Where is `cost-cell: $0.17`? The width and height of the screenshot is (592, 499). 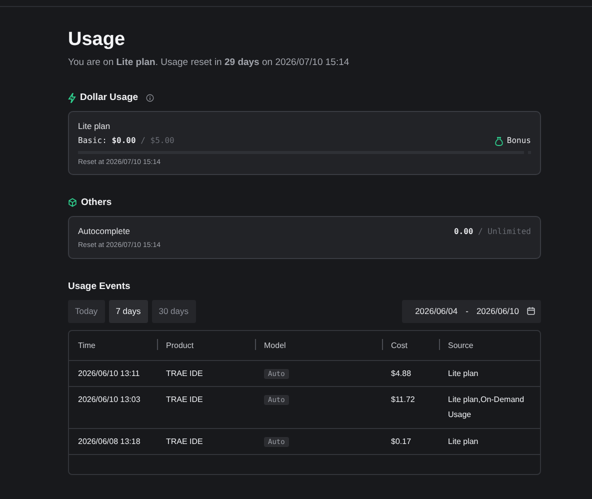 cost-cell: $0.17 is located at coordinates (410, 441).